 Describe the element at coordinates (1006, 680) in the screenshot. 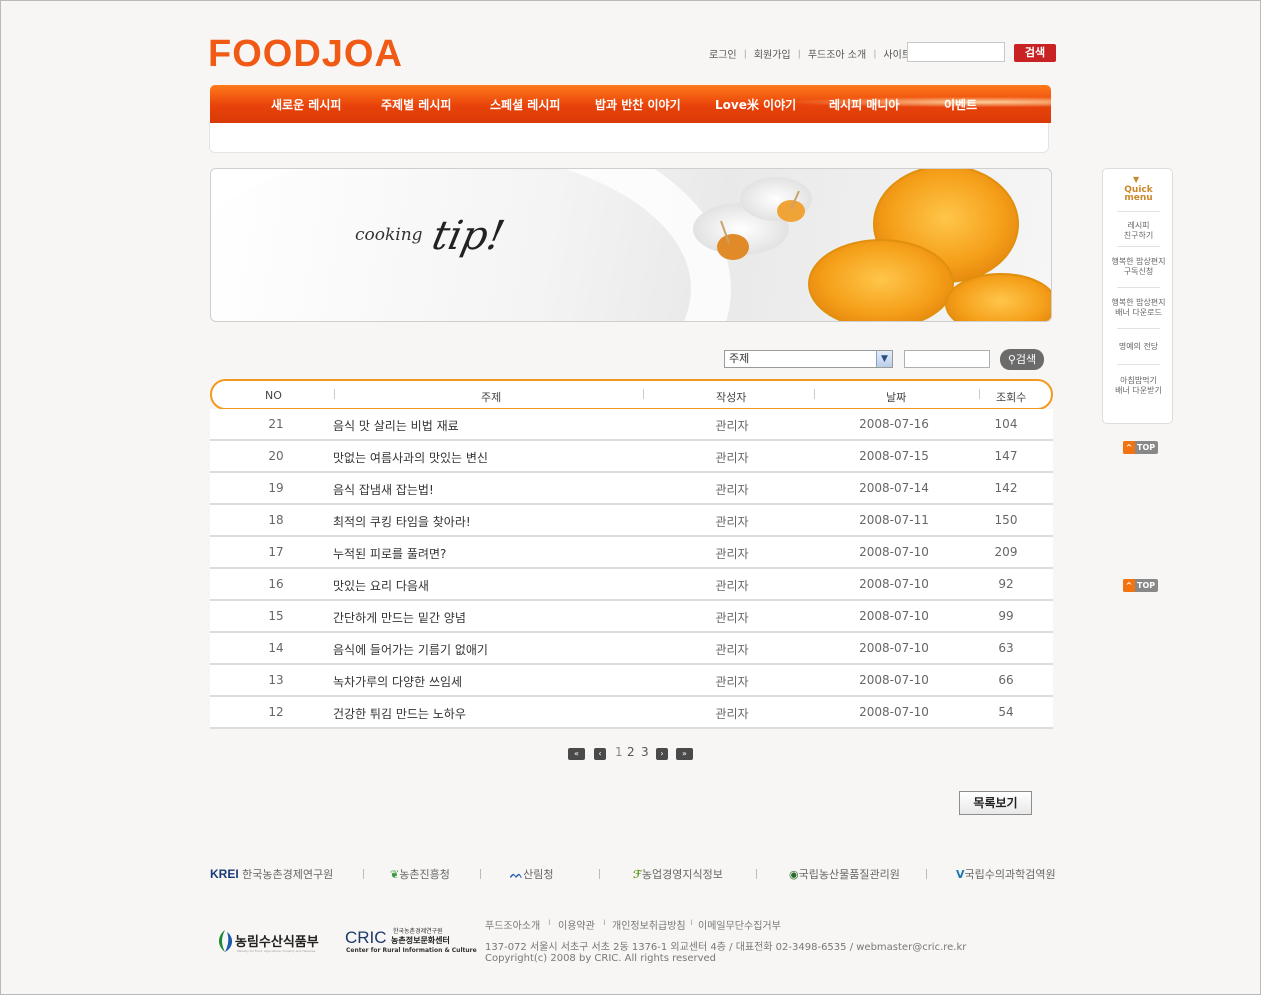

I see `row-views: 66` at that location.